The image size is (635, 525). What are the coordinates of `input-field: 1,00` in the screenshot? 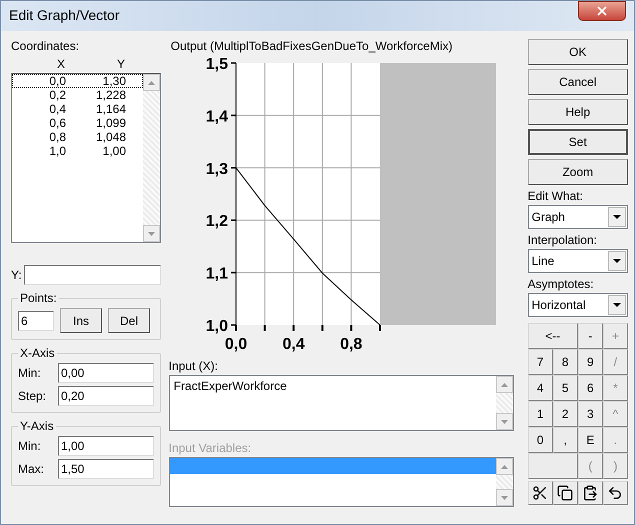 It's located at (106, 446).